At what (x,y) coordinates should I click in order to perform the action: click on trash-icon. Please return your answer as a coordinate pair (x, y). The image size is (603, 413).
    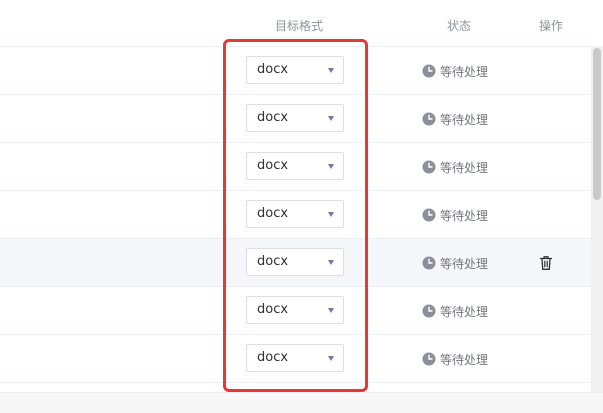
    Looking at the image, I should click on (546, 263).